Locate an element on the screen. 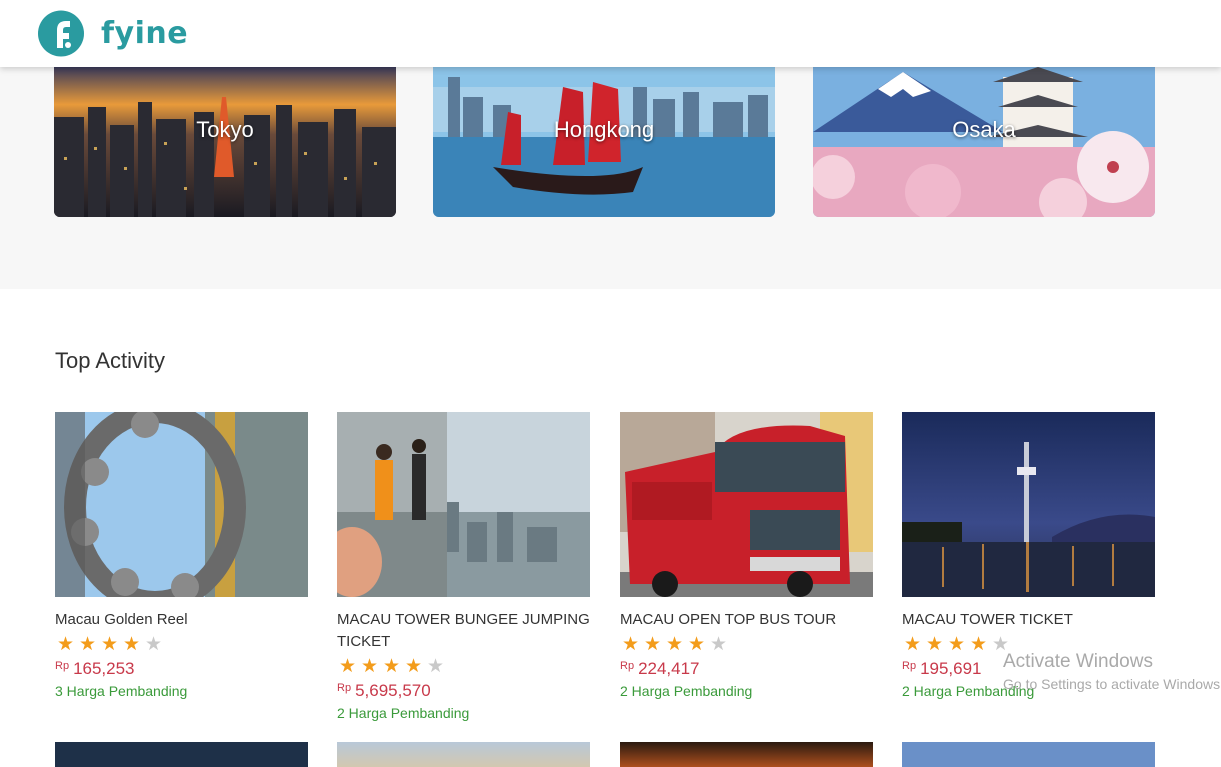 This screenshot has height=767, width=1221. activity-title: Macau Golden Reel is located at coordinates (121, 619).